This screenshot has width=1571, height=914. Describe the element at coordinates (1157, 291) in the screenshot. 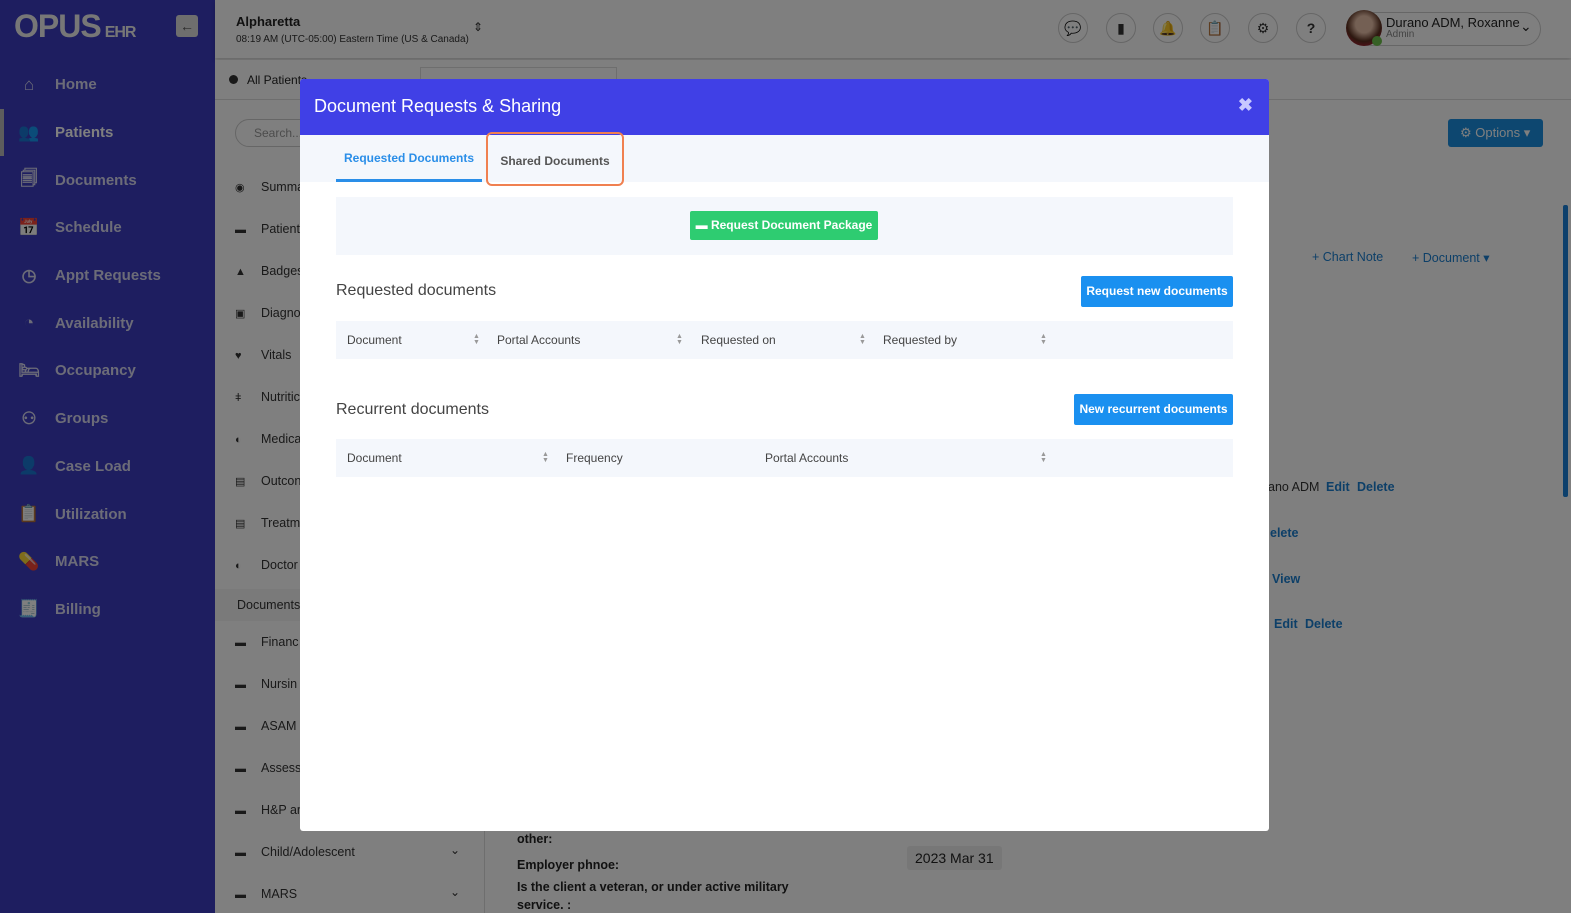

I see `request-new-documents-button: Request new documents` at that location.